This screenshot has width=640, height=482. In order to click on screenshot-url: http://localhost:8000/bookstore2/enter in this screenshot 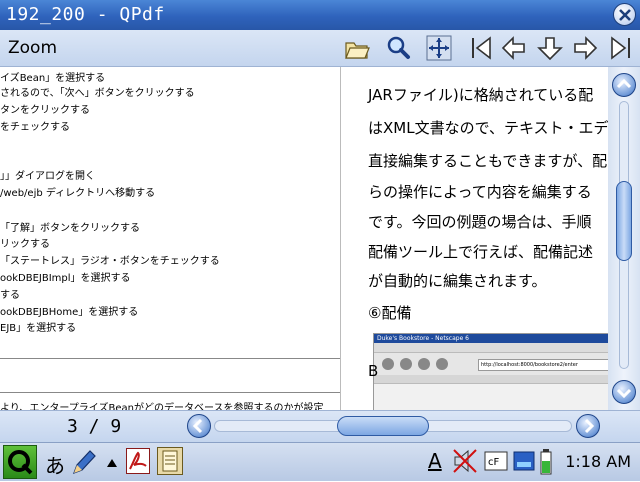, I will do `click(543, 365)`.